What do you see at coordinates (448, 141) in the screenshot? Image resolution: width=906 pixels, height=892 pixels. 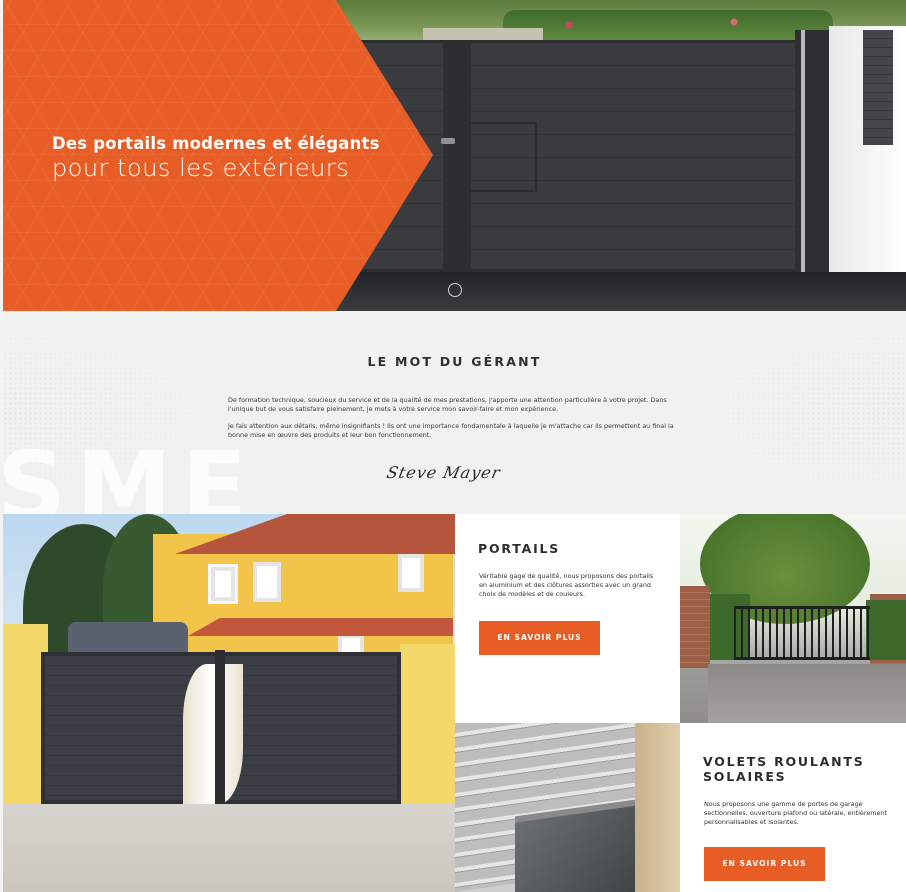 I see `hero-gate-handle` at bounding box center [448, 141].